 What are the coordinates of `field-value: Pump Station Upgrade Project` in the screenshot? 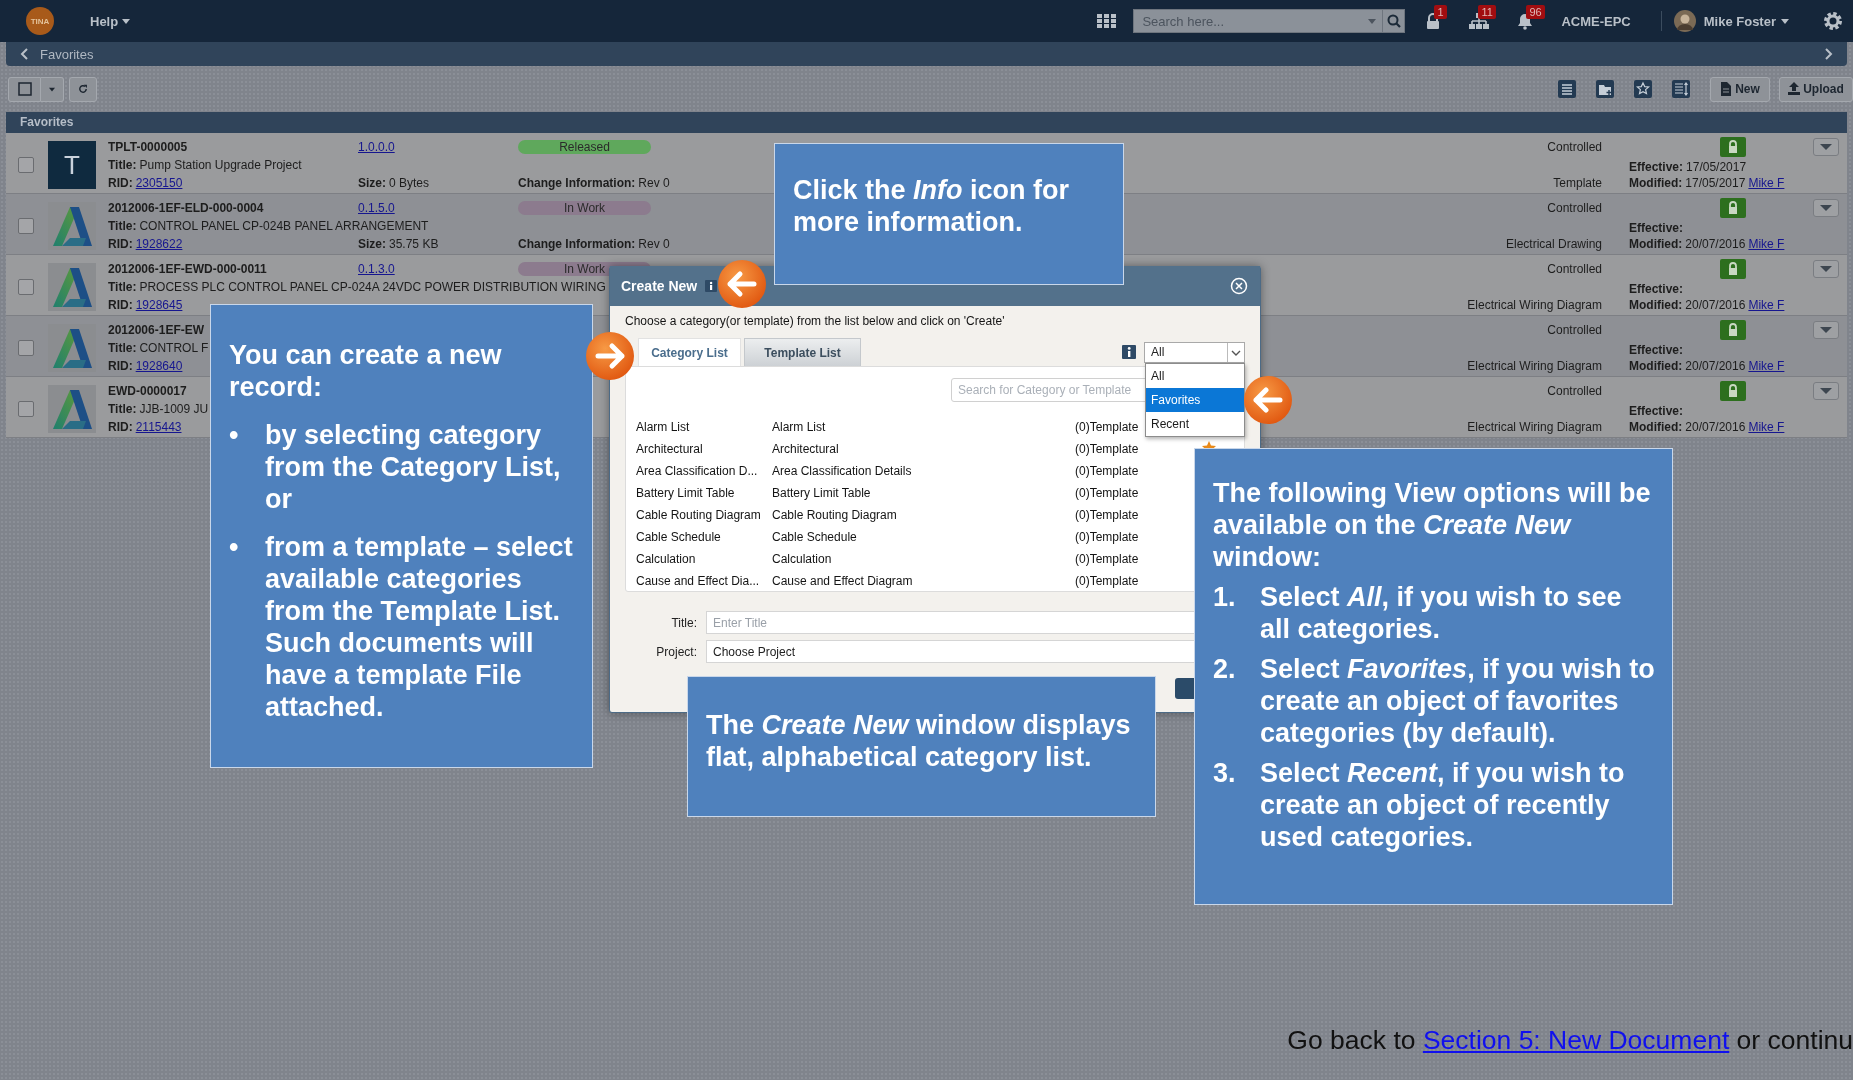 It's located at (220, 165).